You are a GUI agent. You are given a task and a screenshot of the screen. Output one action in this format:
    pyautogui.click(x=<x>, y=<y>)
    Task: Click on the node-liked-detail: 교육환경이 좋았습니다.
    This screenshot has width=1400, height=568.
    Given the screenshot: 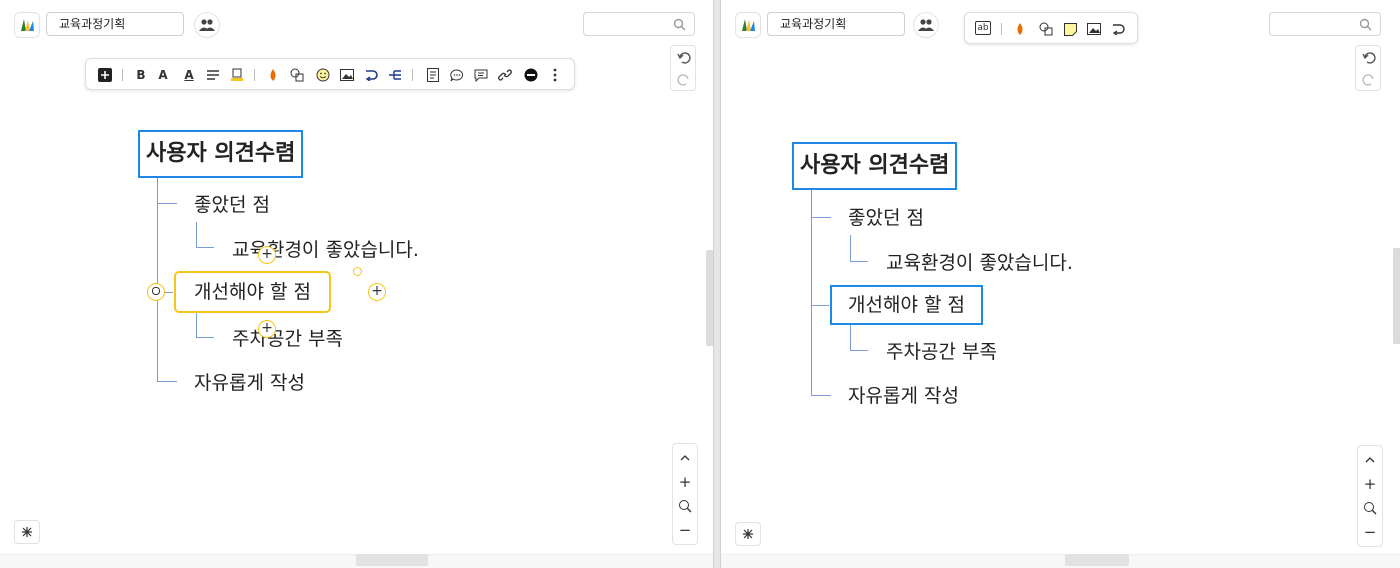 What is the action you would take?
    pyautogui.click(x=979, y=261)
    